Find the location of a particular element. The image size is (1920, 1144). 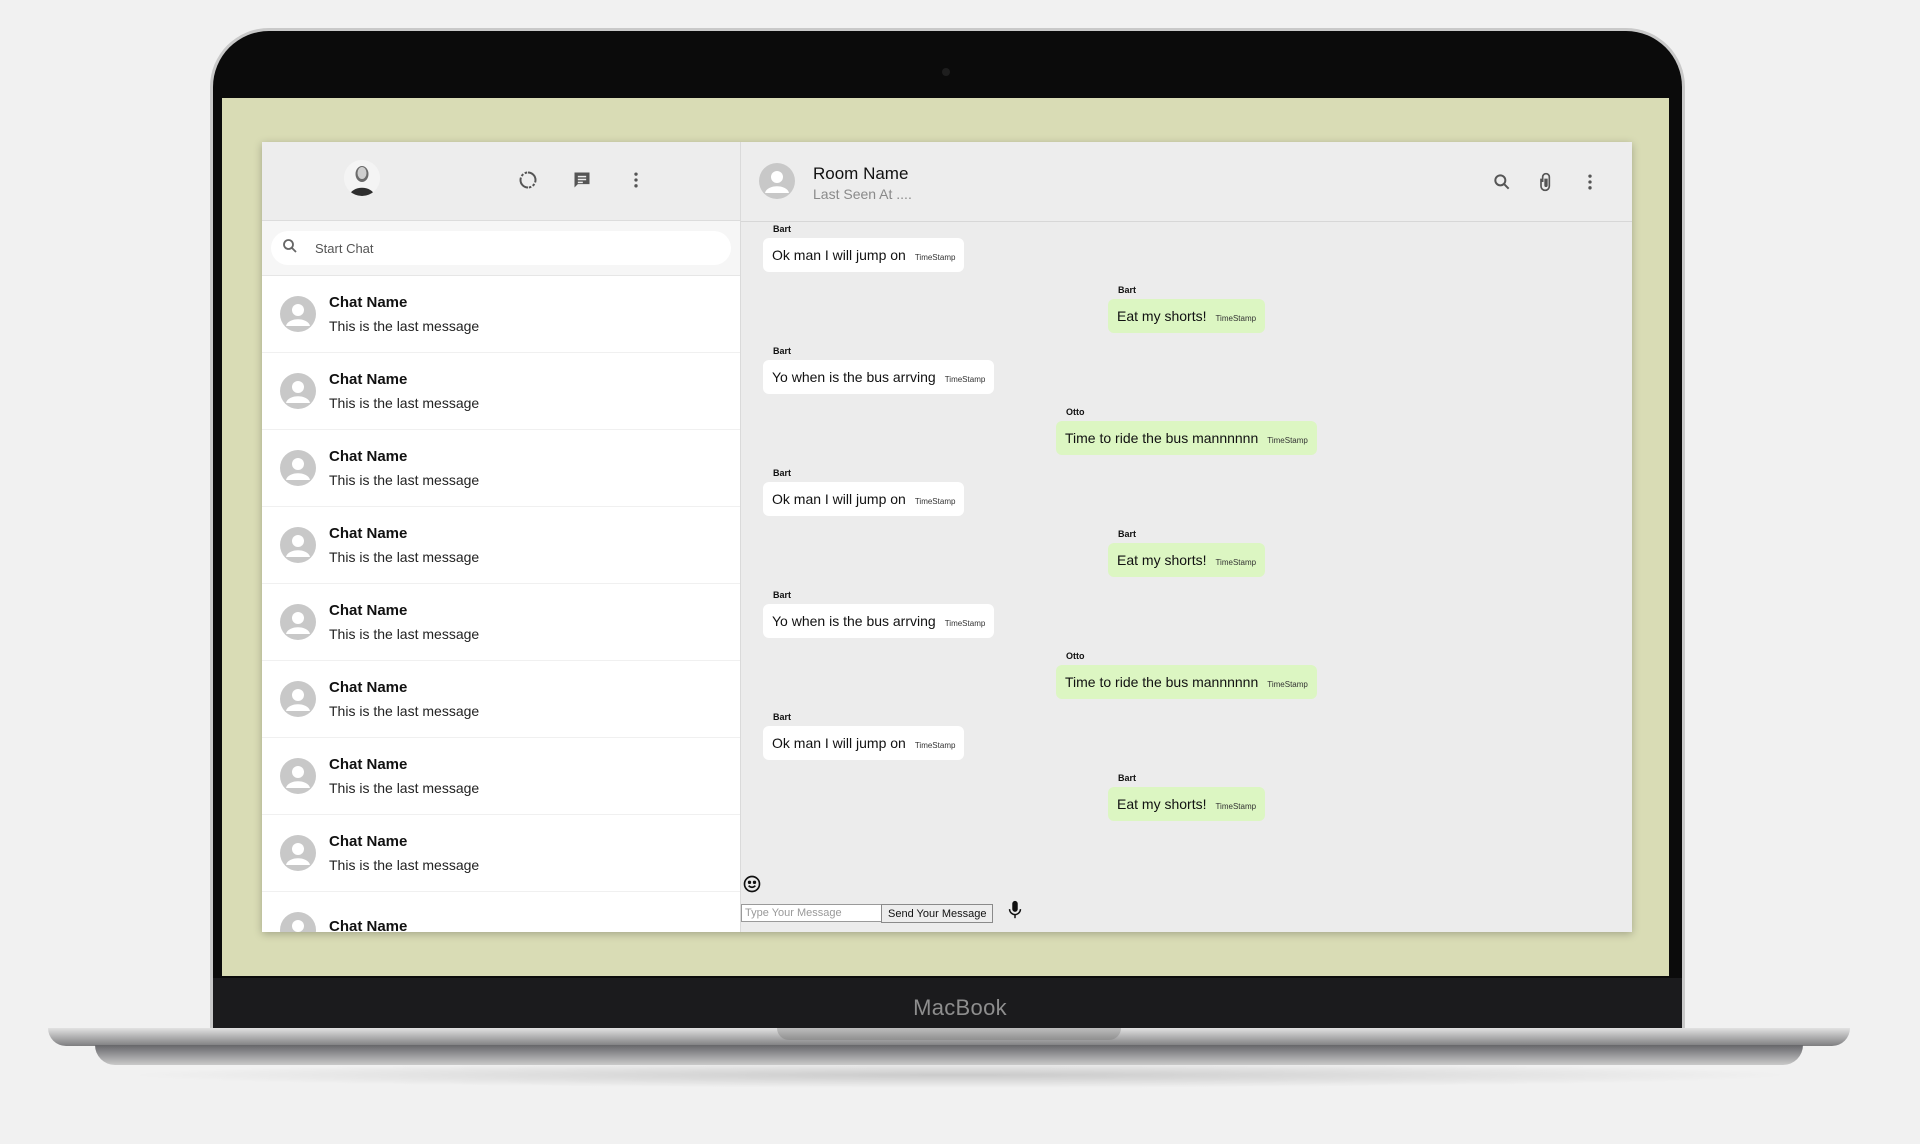

attach-icon is located at coordinates (1546, 182).